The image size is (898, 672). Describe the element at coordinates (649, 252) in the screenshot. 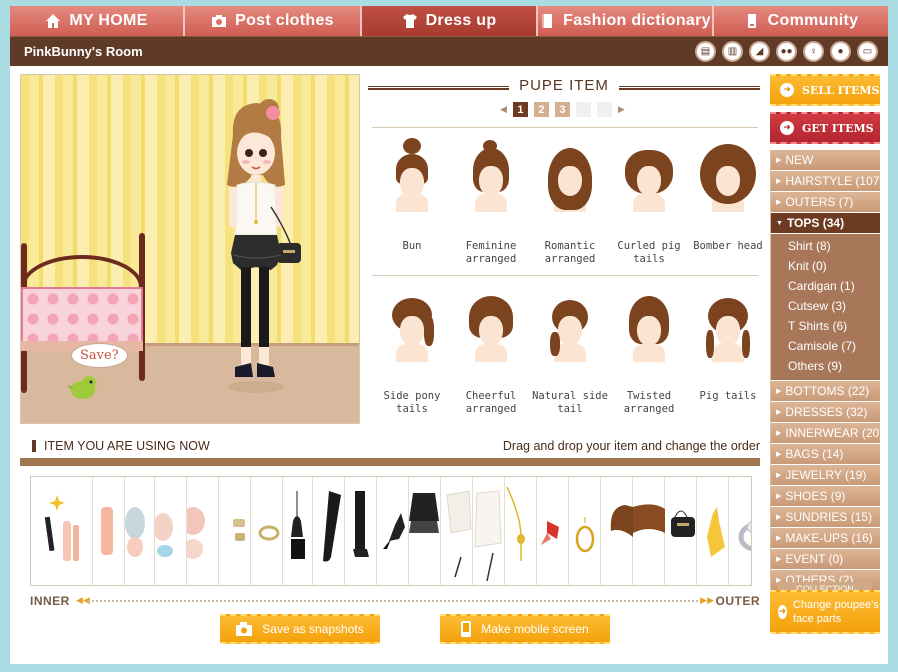

I see `hairstyle-name: Curled pig tails` at that location.